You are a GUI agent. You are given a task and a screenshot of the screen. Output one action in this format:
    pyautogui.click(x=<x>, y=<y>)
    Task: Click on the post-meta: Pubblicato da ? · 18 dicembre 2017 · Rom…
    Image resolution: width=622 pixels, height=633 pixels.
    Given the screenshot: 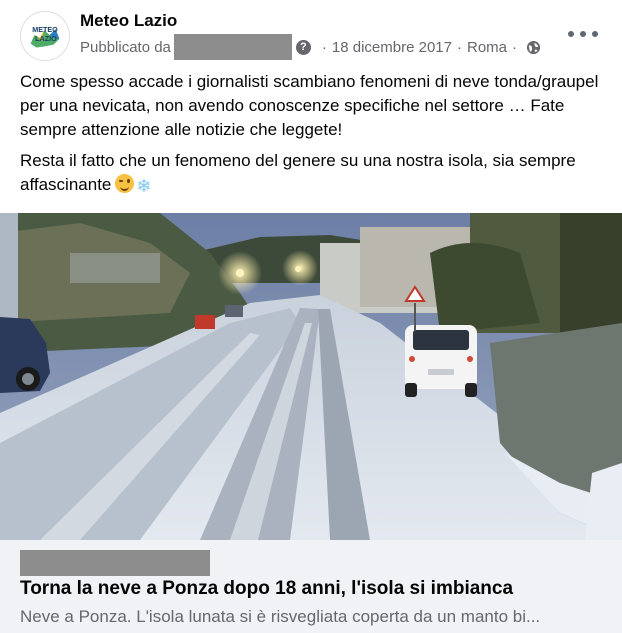 What is the action you would take?
    pyautogui.click(x=310, y=47)
    